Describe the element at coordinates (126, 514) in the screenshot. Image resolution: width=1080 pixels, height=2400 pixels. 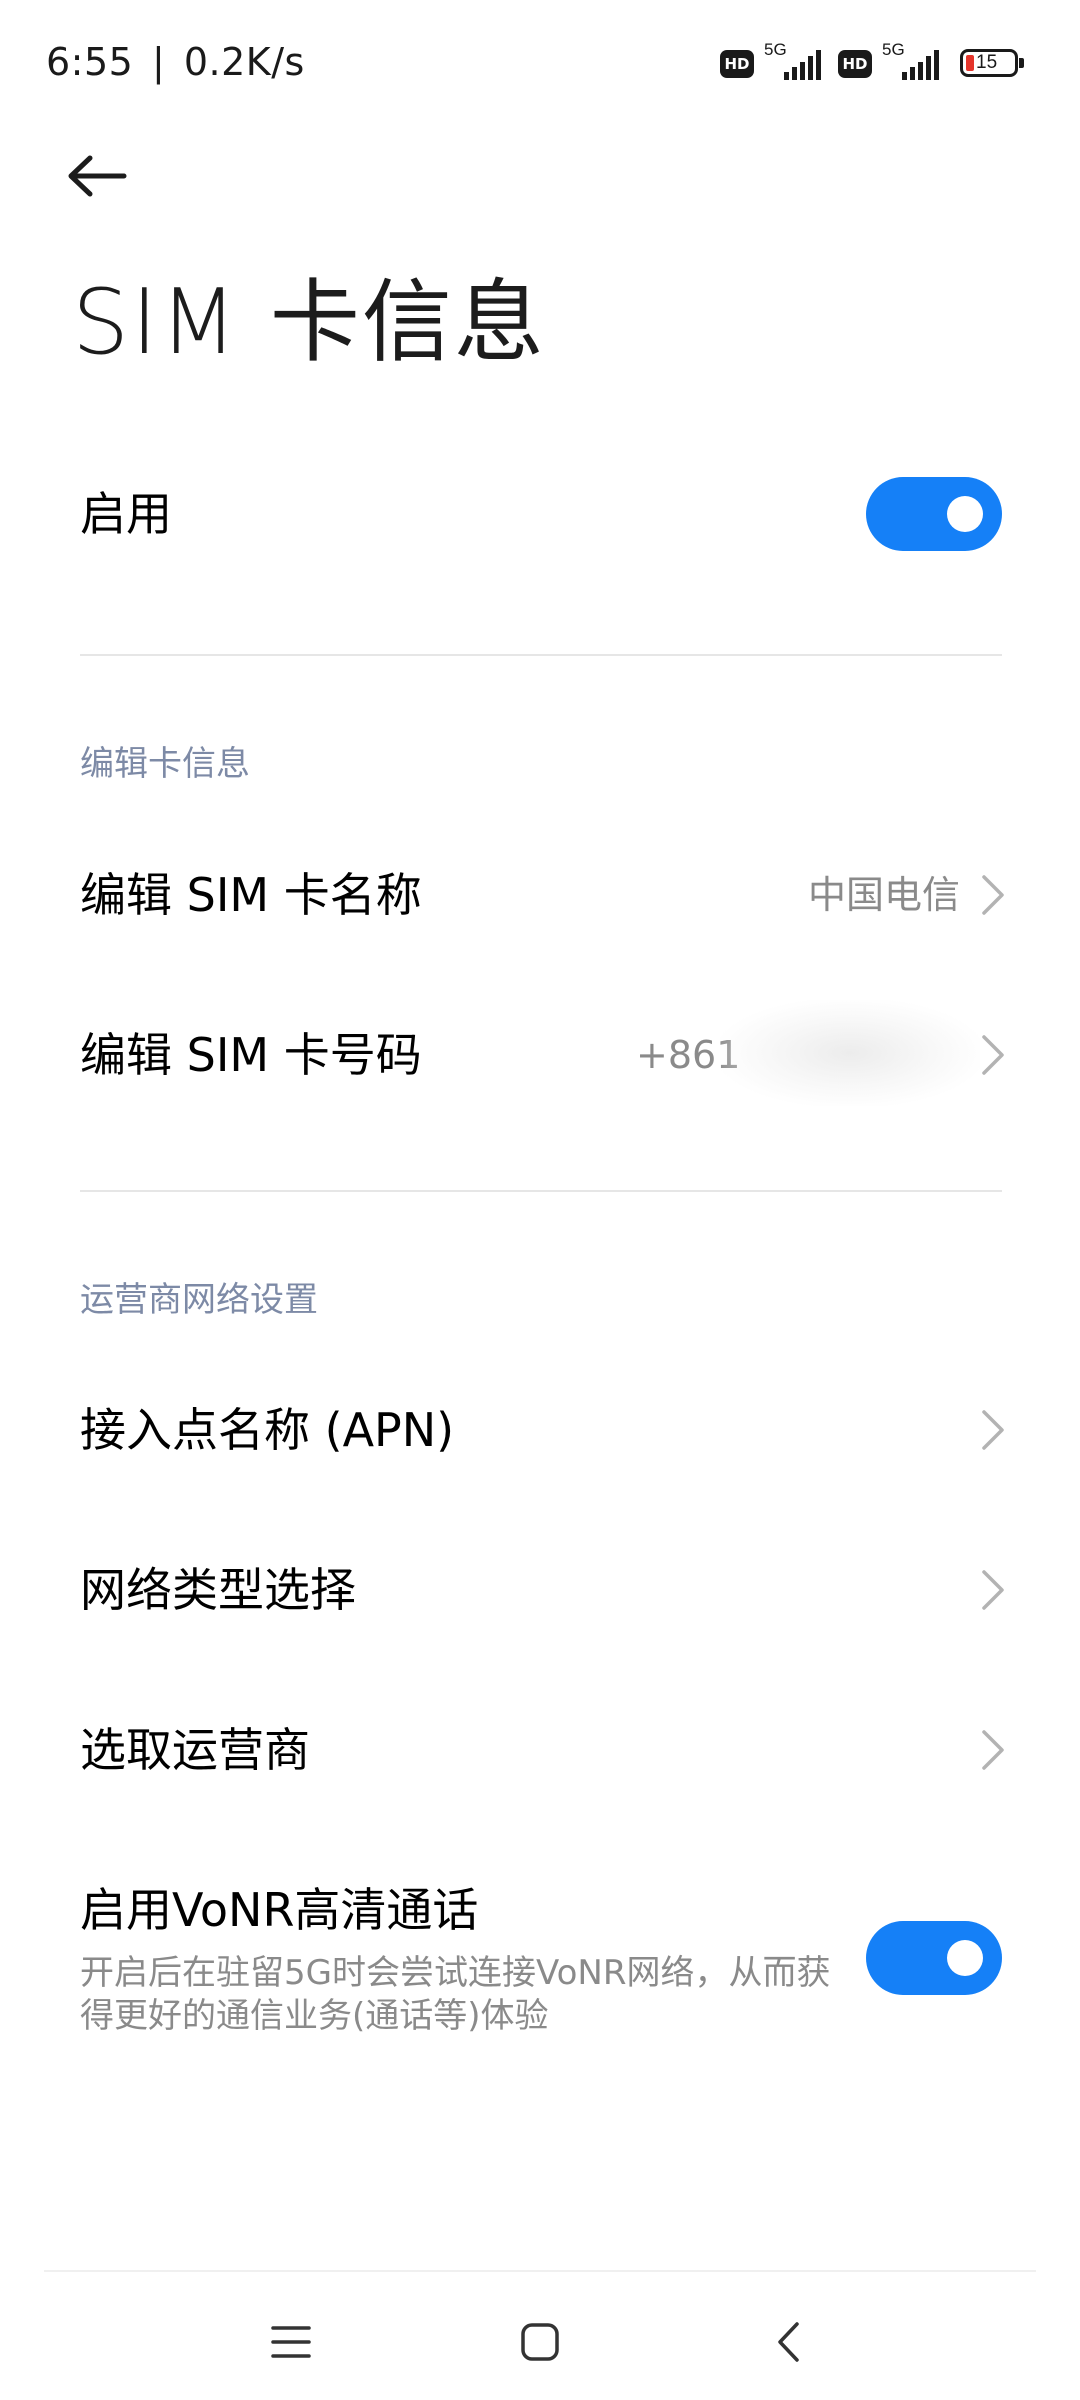
I see `enable-label: 启用` at that location.